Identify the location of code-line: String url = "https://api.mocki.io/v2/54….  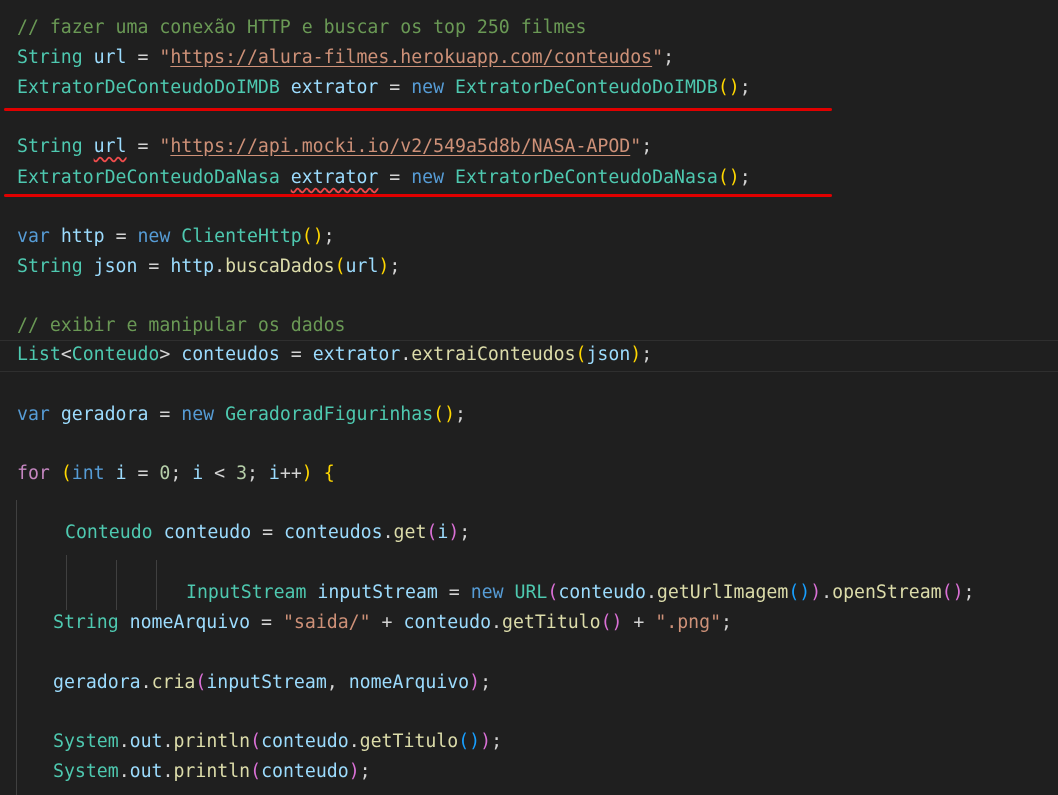
(334, 147).